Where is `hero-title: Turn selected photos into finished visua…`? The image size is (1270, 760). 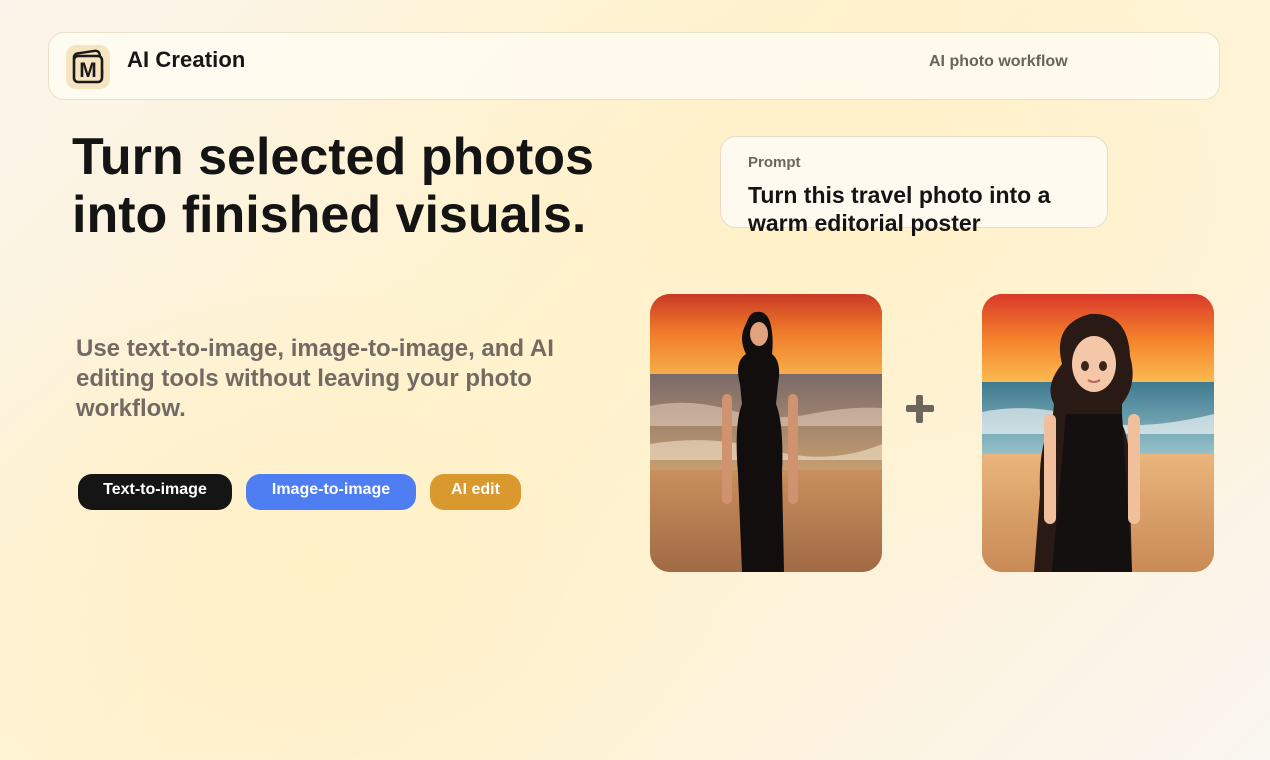
hero-title: Turn selected photos into finished visua… is located at coordinates (382, 186).